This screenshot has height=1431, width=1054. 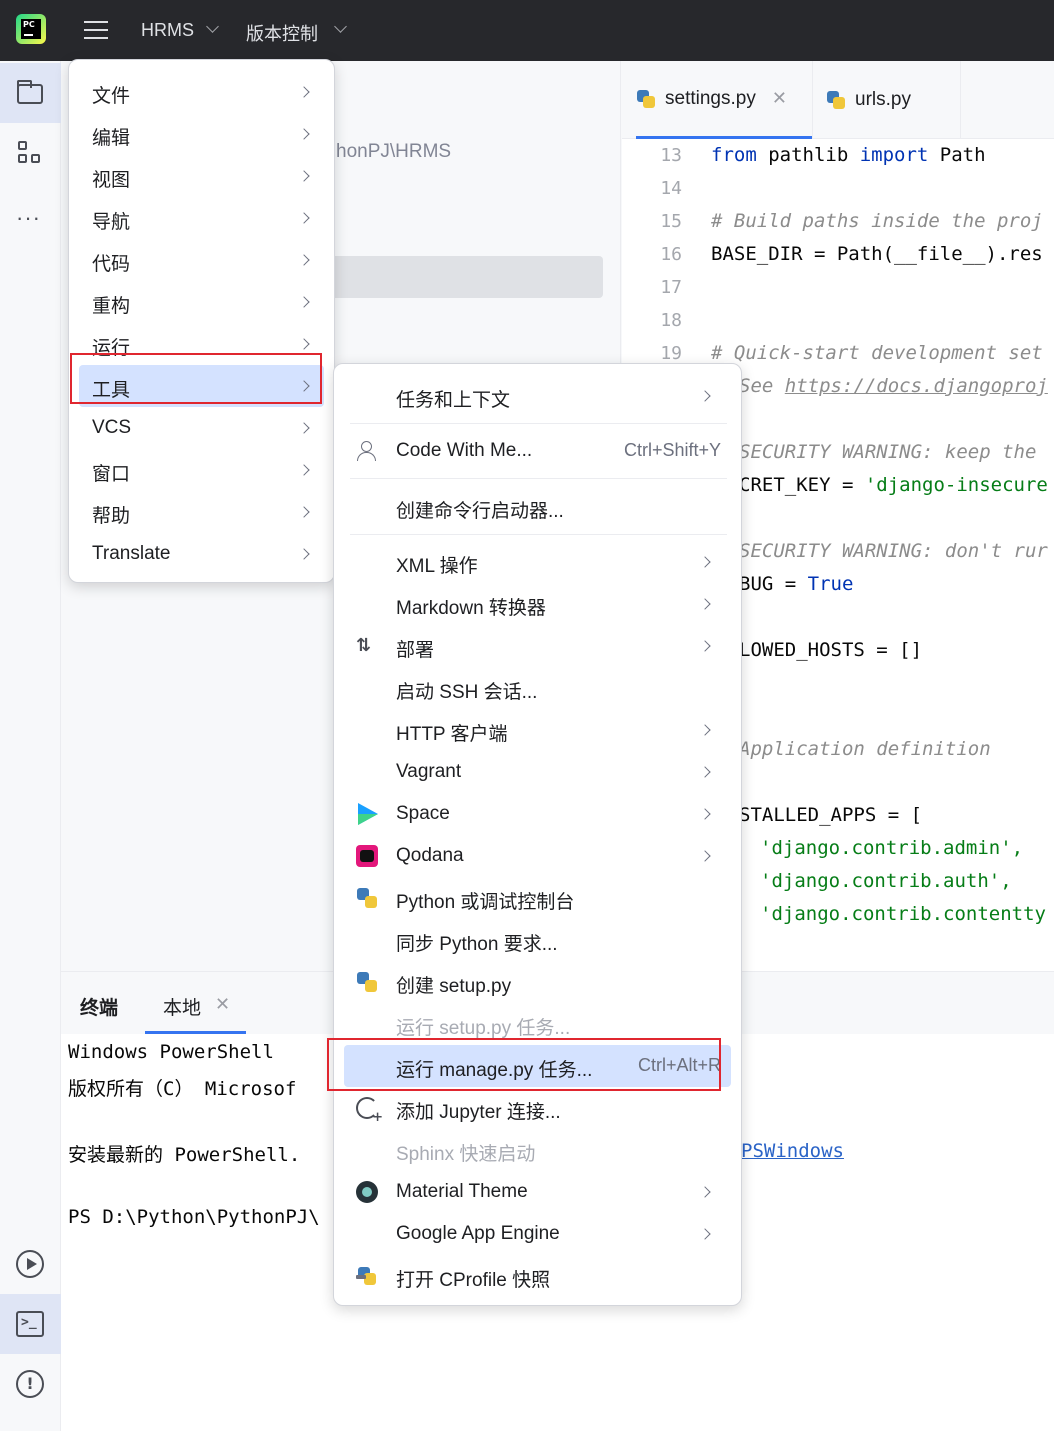 I want to click on menu-item-google-app-engine: Google App Engine, so click(x=537, y=1234).